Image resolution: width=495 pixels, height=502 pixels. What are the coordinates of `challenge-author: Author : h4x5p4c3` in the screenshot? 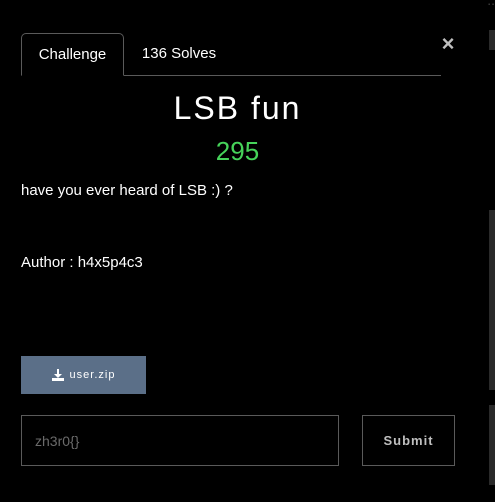 It's located at (82, 262).